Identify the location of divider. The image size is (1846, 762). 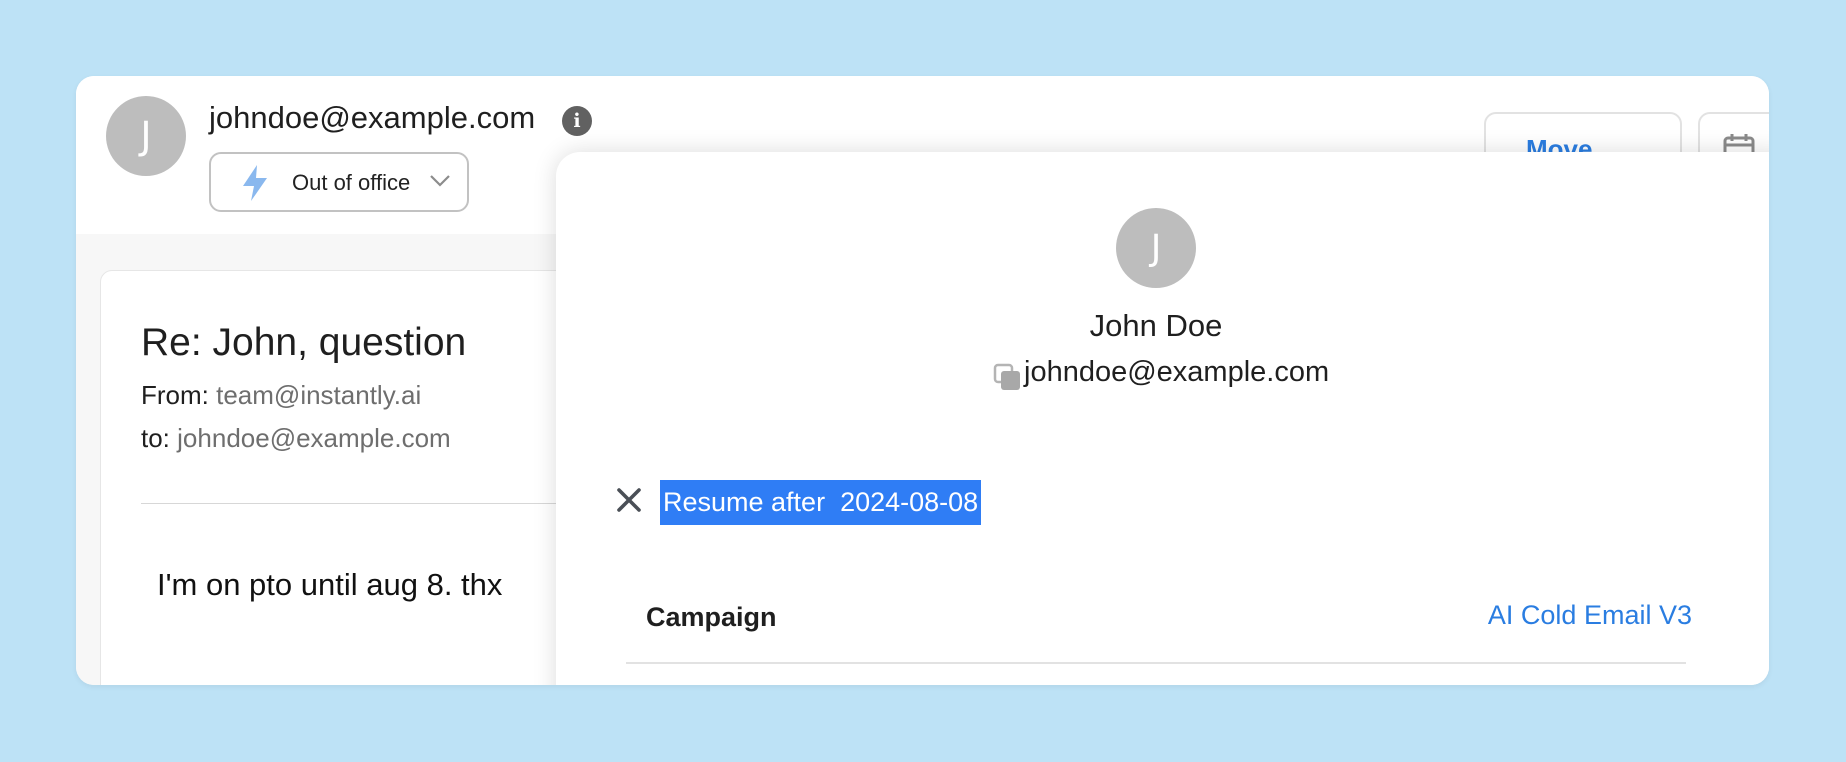
(1156, 663).